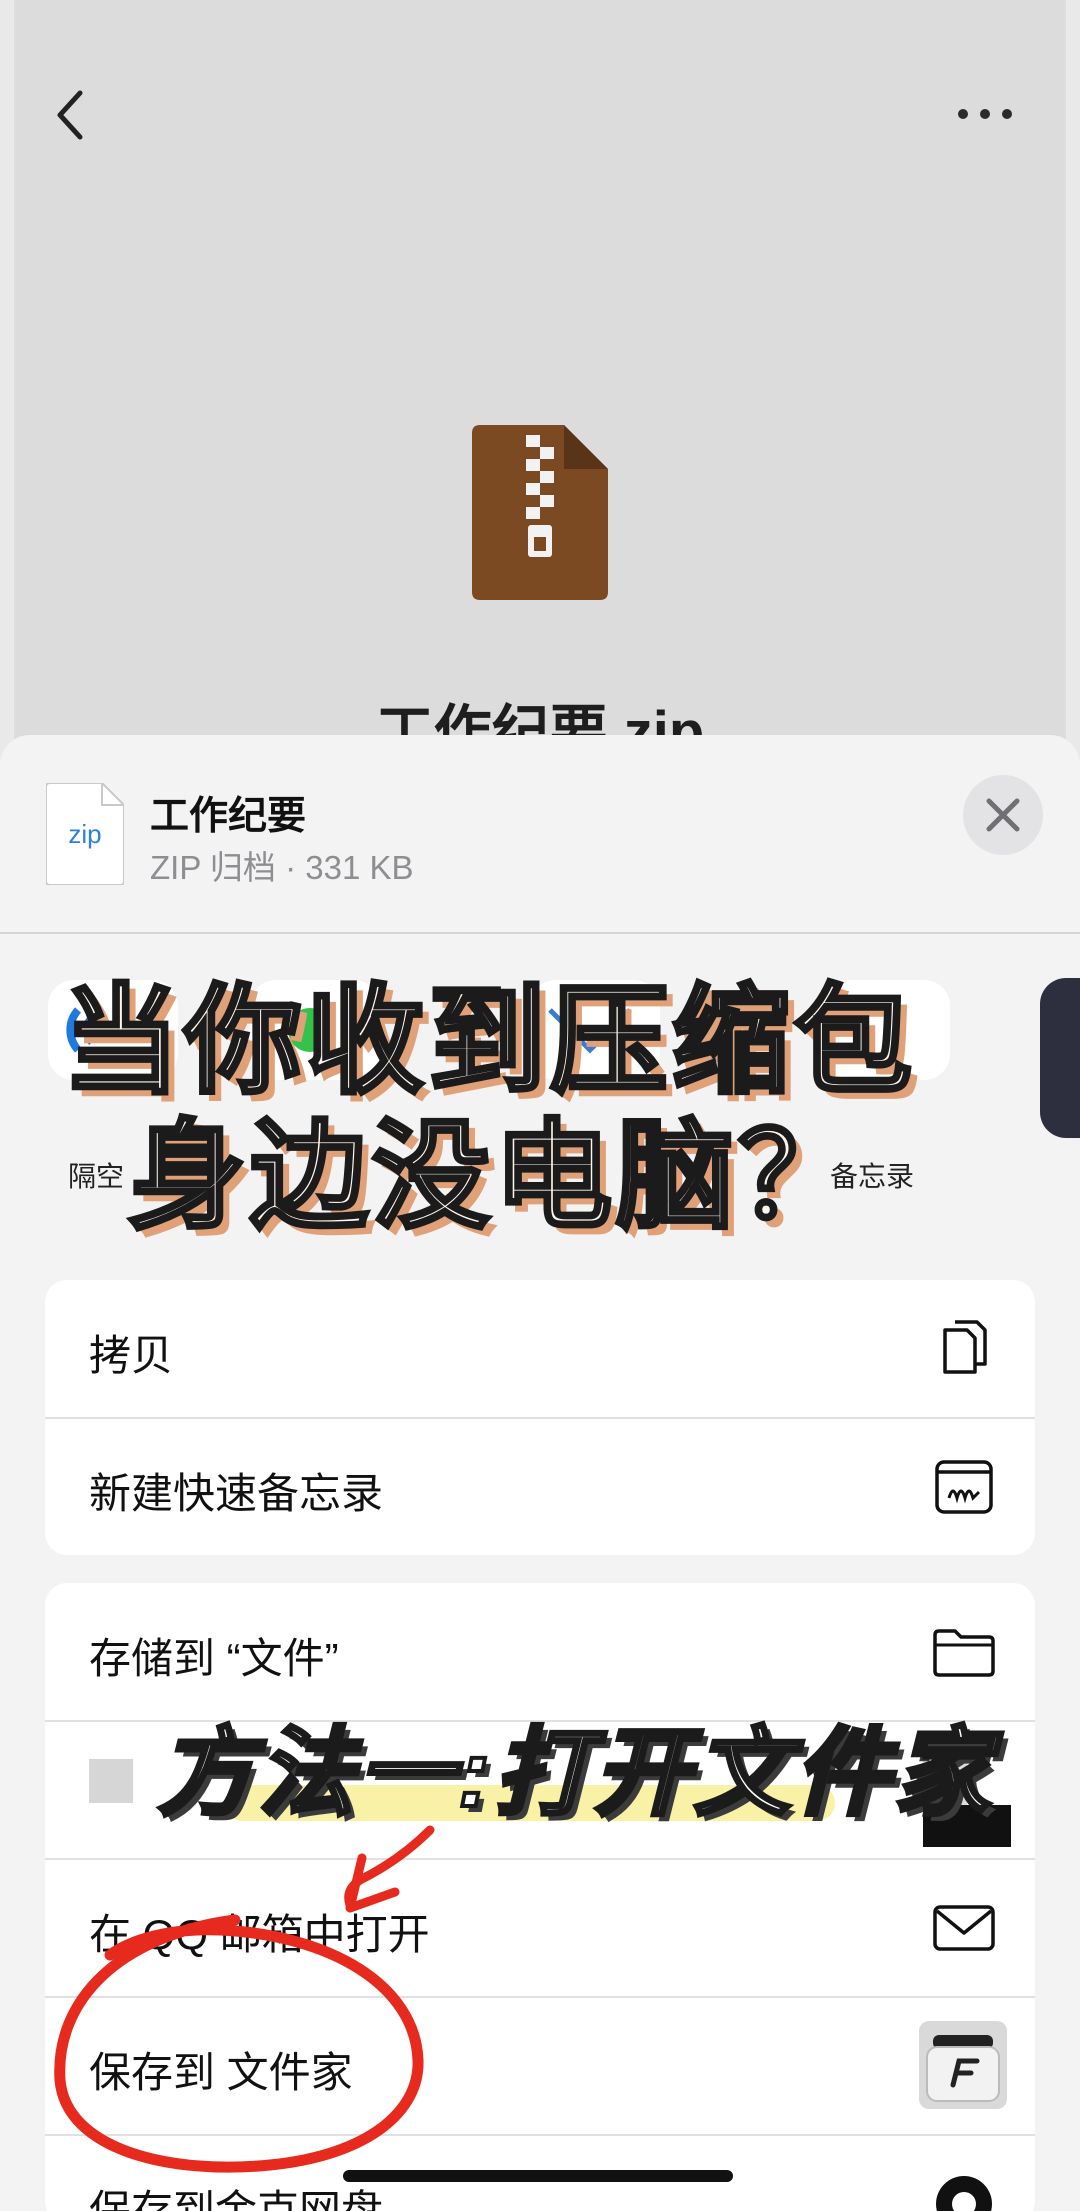  I want to click on red-annotation-overlay, so click(244, 1999).